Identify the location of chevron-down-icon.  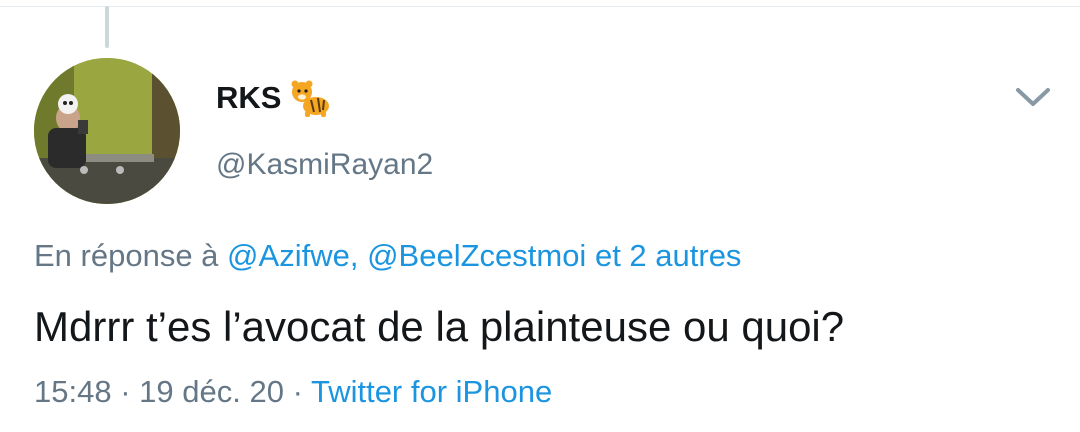
(1033, 97).